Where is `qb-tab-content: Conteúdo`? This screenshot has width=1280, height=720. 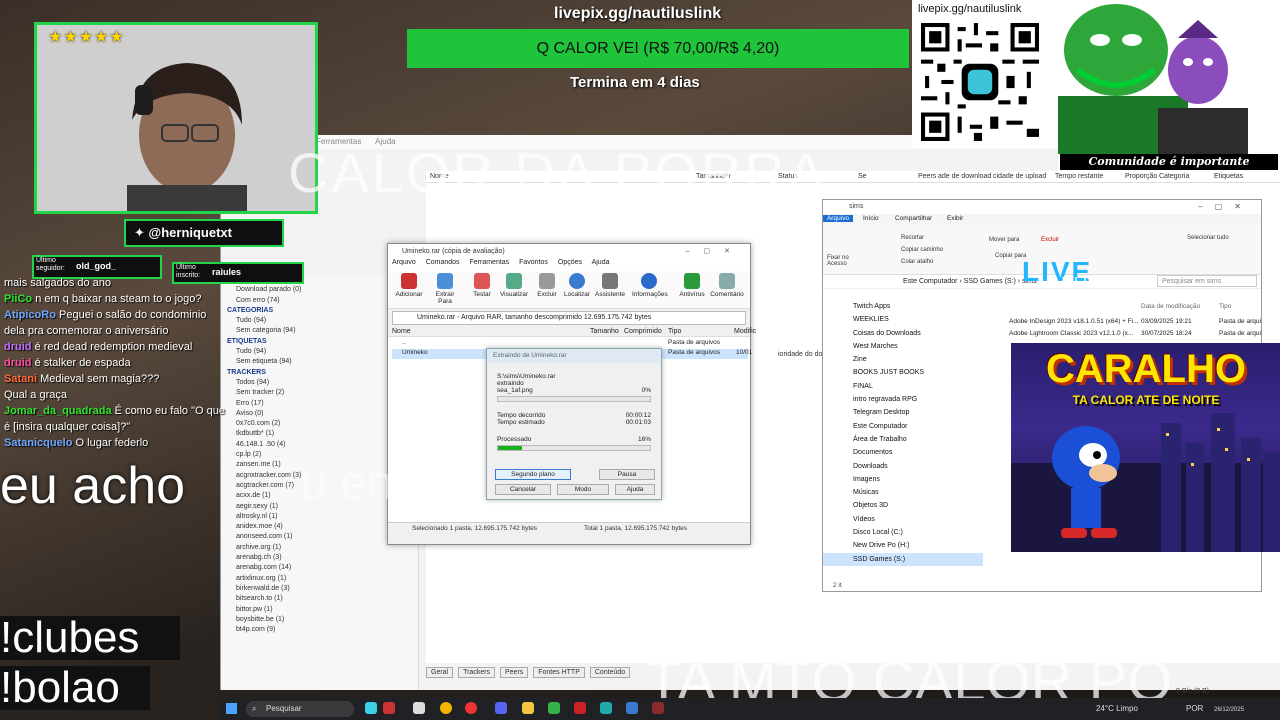
qb-tab-content: Conteúdo is located at coordinates (610, 672).